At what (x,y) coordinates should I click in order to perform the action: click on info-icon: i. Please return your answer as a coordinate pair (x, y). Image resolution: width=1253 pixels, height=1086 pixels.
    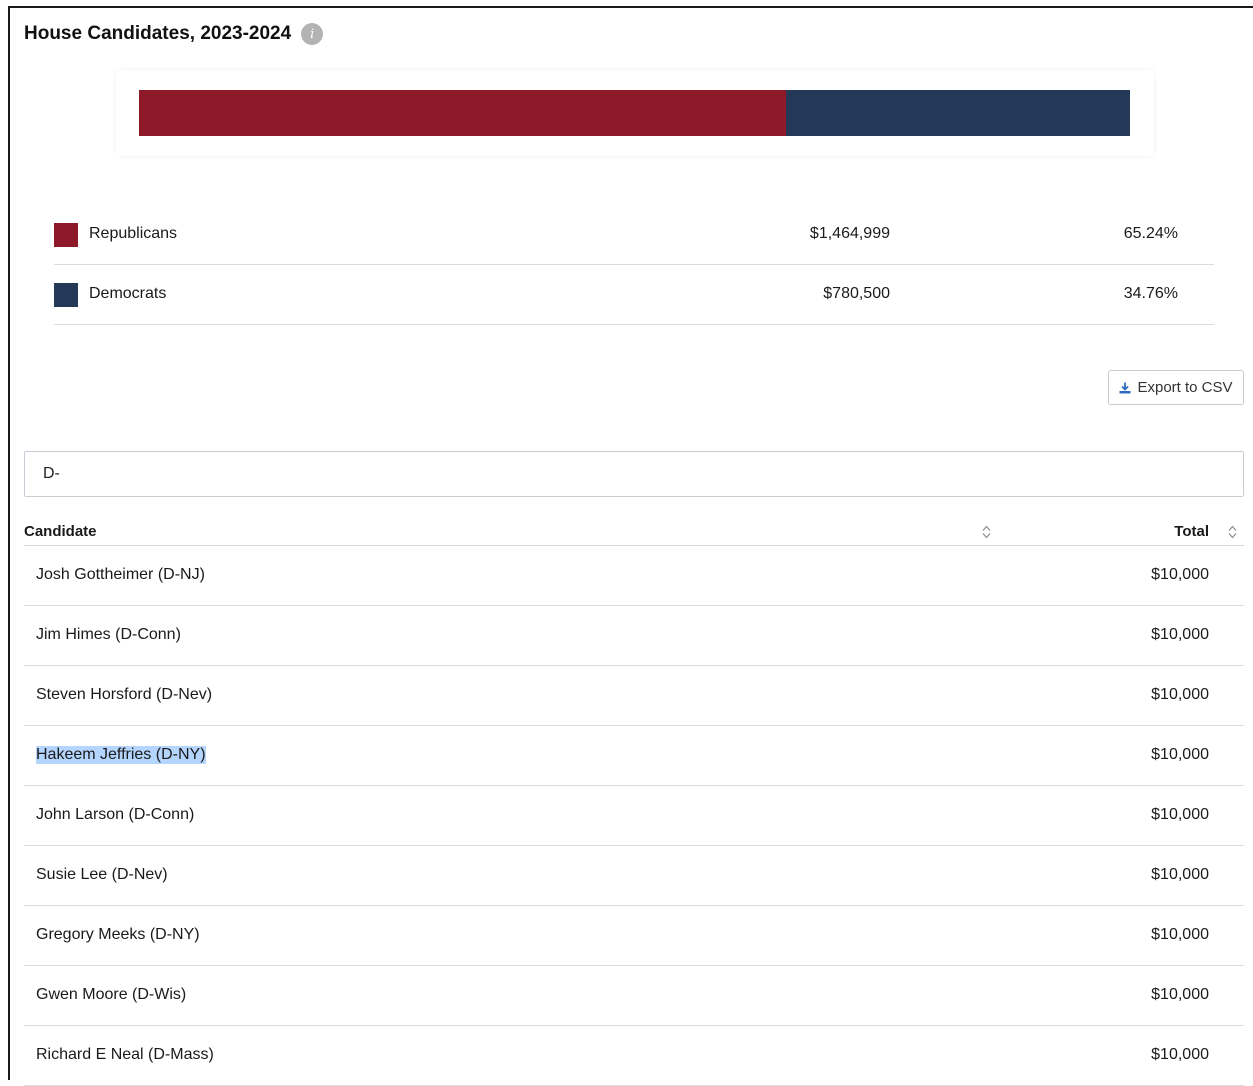
    Looking at the image, I should click on (312, 34).